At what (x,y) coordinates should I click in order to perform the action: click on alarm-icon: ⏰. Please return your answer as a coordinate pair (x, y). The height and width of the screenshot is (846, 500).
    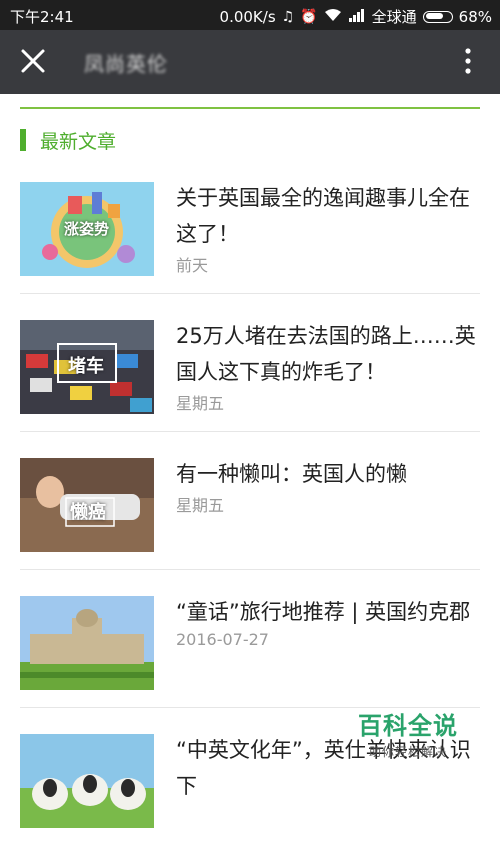
    Looking at the image, I should click on (309, 16).